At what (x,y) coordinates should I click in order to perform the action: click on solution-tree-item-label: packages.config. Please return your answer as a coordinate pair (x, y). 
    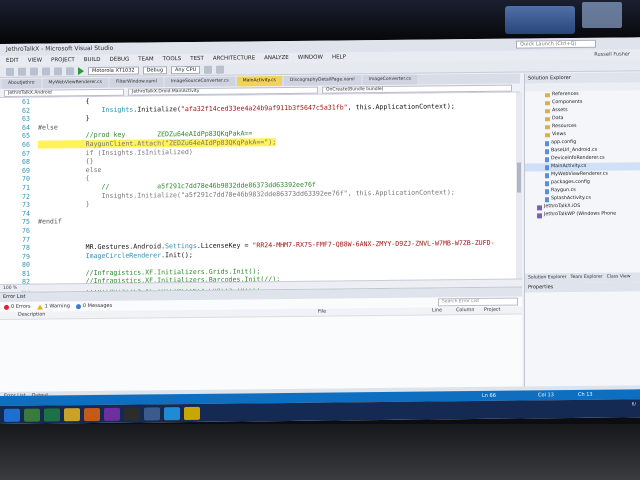
    Looking at the image, I should click on (570, 182).